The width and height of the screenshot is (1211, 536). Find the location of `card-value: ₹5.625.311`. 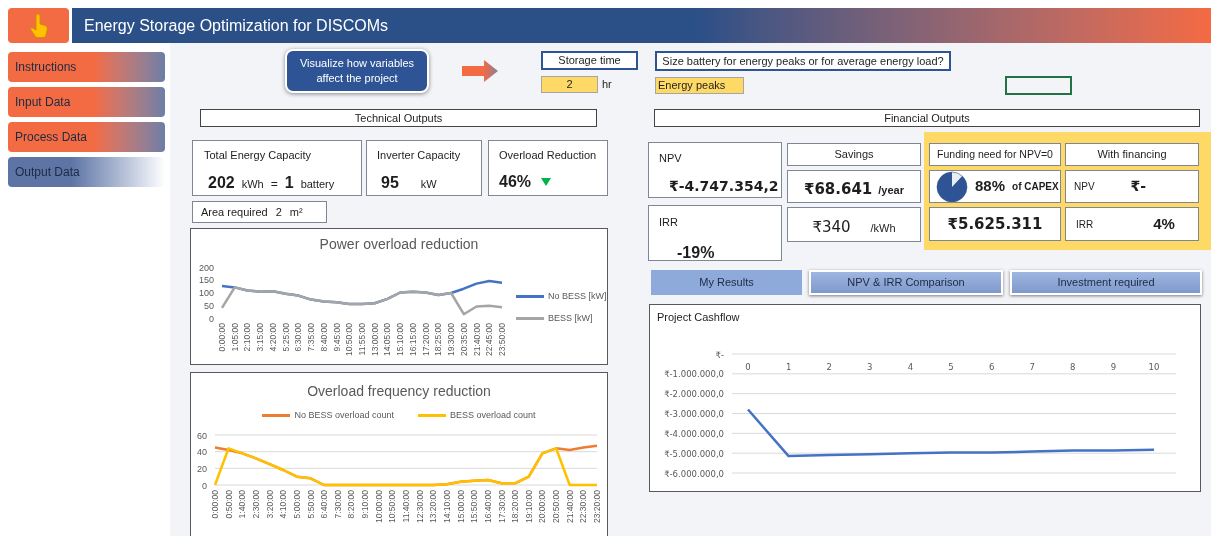

card-value: ₹5.625.311 is located at coordinates (995, 224).